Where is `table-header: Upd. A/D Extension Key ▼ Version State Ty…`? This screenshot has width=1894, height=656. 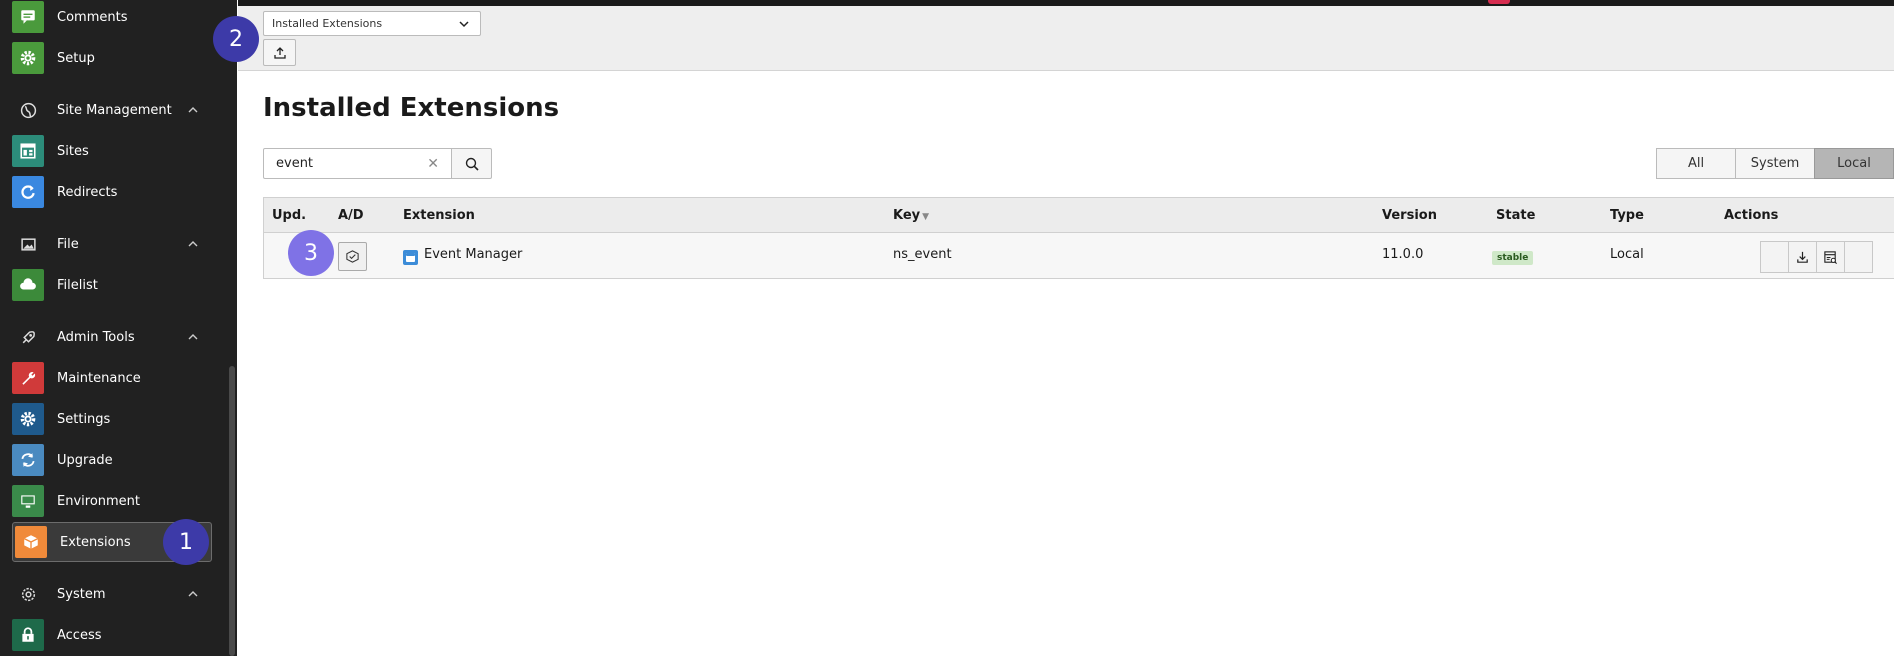
table-header: Upd. A/D Extension Key ▼ Version State Ty… is located at coordinates (1079, 215).